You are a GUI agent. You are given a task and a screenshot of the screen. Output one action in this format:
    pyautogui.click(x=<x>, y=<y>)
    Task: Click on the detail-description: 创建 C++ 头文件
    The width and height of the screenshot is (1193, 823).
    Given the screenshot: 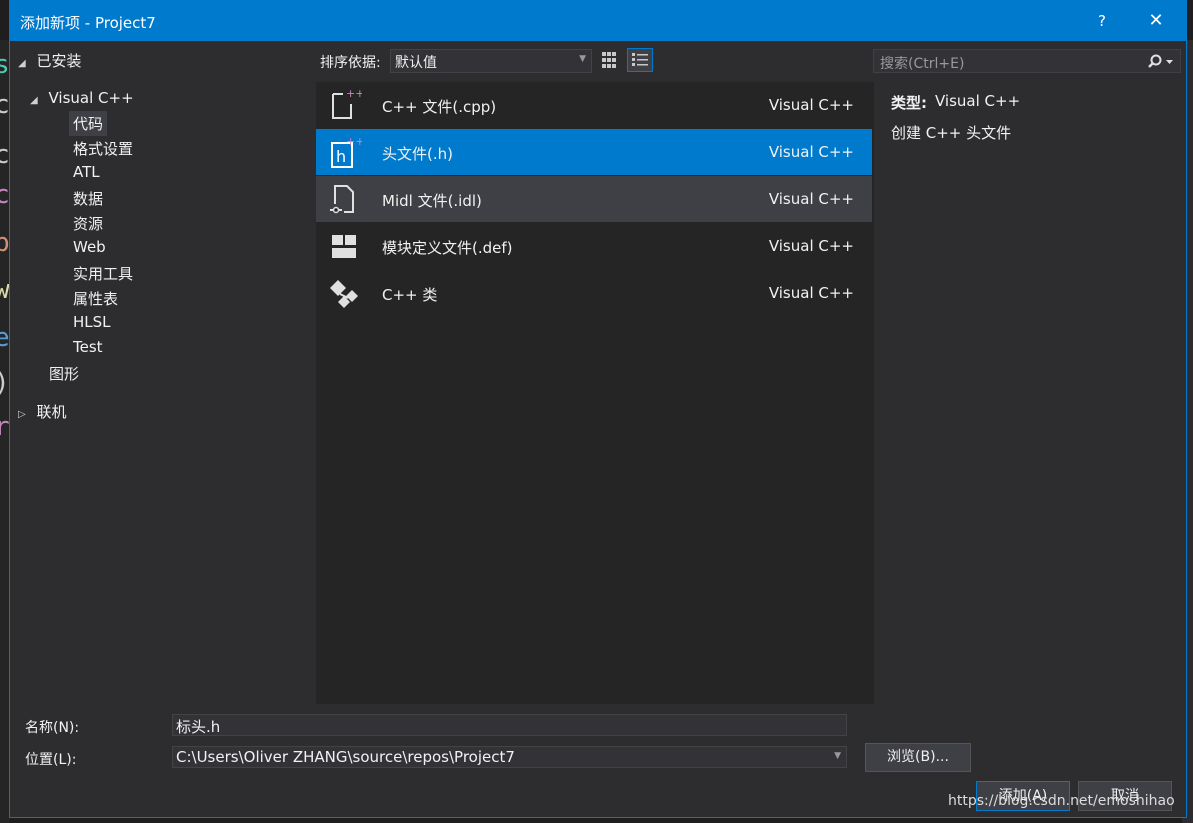 What is the action you would take?
    pyautogui.click(x=951, y=133)
    